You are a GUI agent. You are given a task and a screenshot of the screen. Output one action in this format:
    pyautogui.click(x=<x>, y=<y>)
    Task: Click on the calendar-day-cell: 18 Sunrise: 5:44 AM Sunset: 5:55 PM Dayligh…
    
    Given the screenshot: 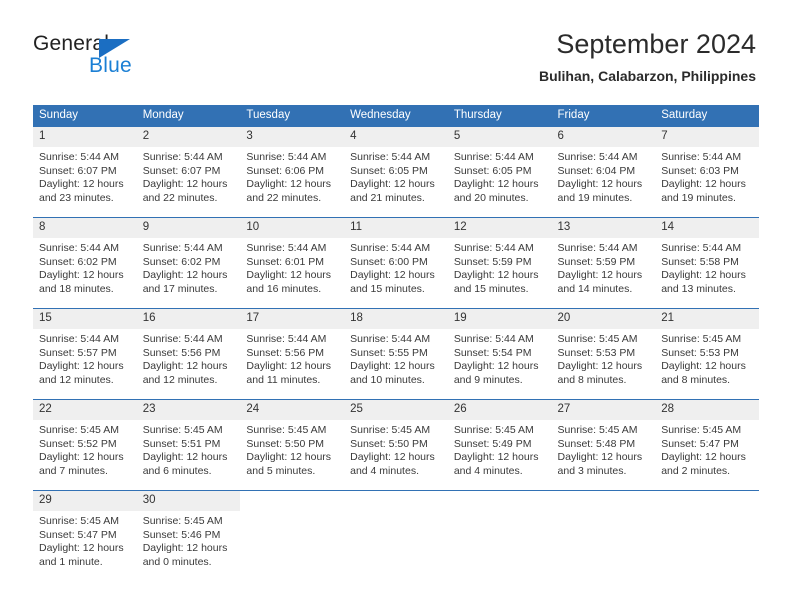 What is the action you would take?
    pyautogui.click(x=396, y=350)
    